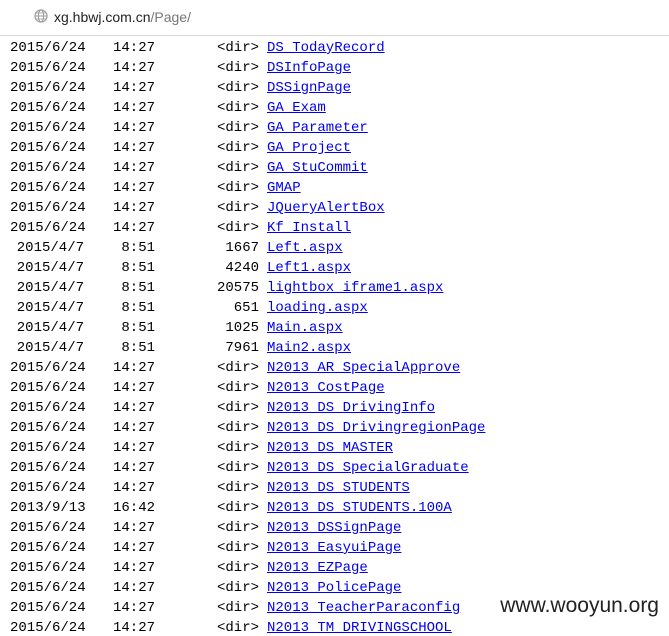 This screenshot has width=669, height=636. I want to click on watermark-text: www.wooyun.org, so click(579, 606).